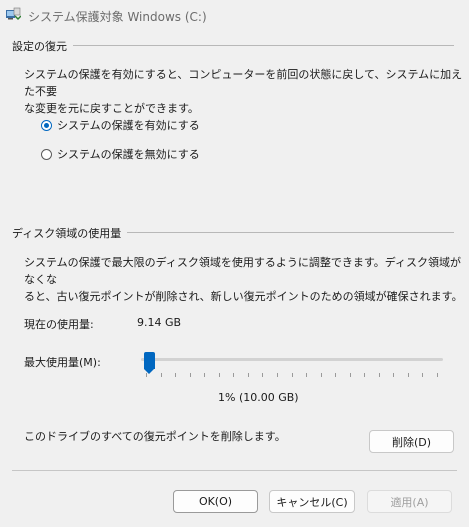 The image size is (469, 527). I want to click on ok-button: OK(O), so click(215, 501).